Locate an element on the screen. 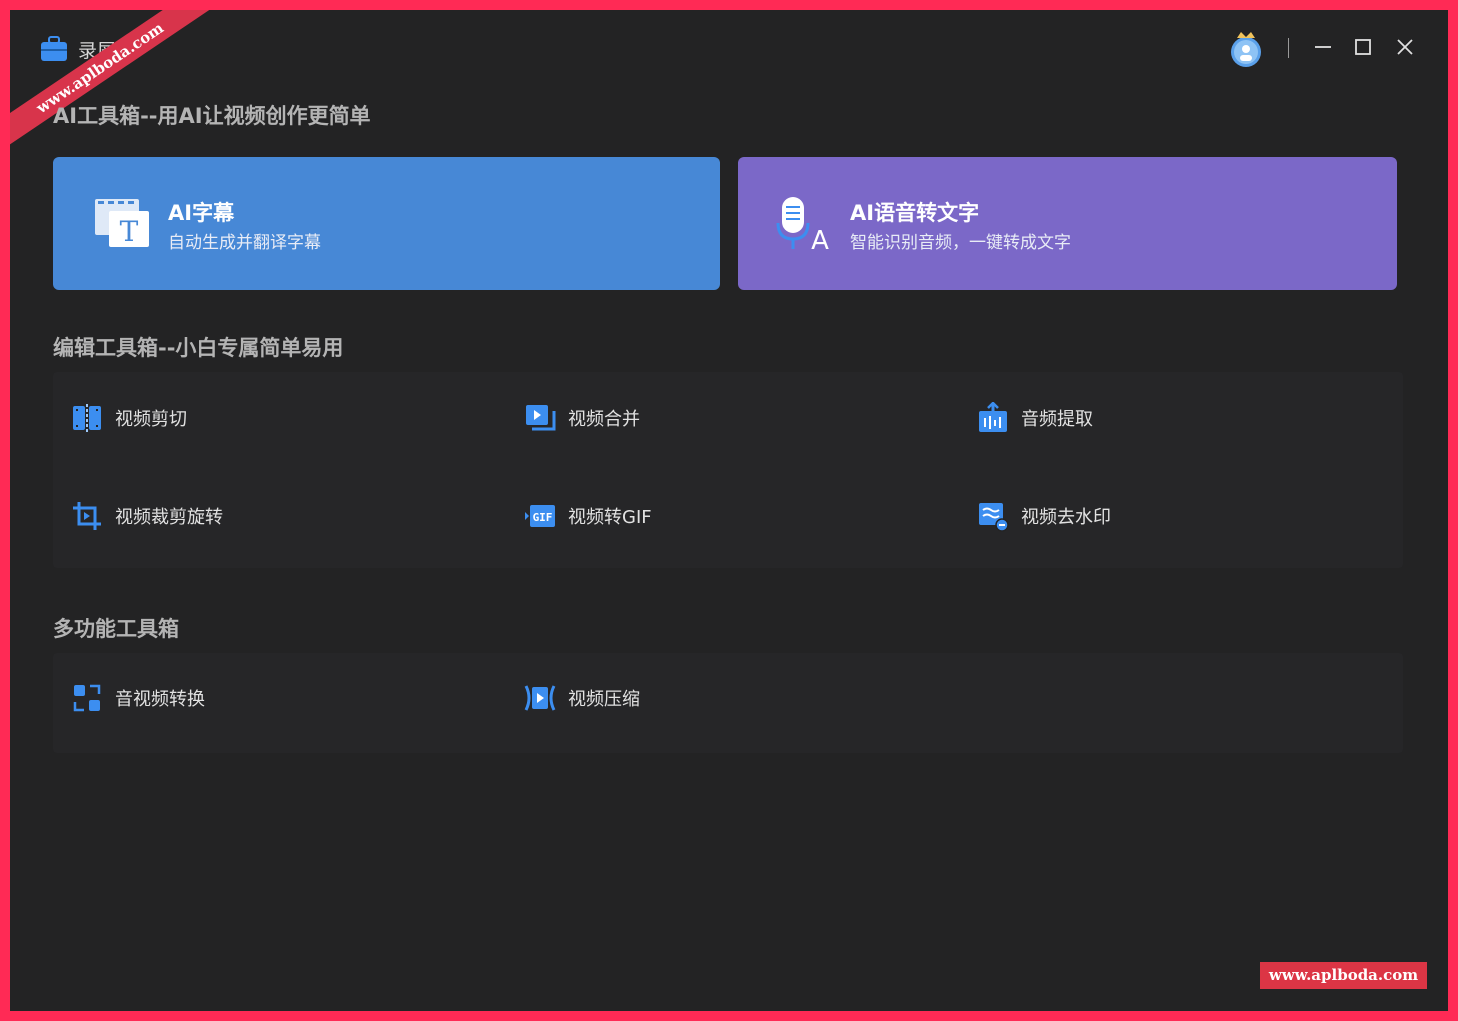 The width and height of the screenshot is (1458, 1021). bottom-watermark: www.aplboda.com is located at coordinates (1343, 975).